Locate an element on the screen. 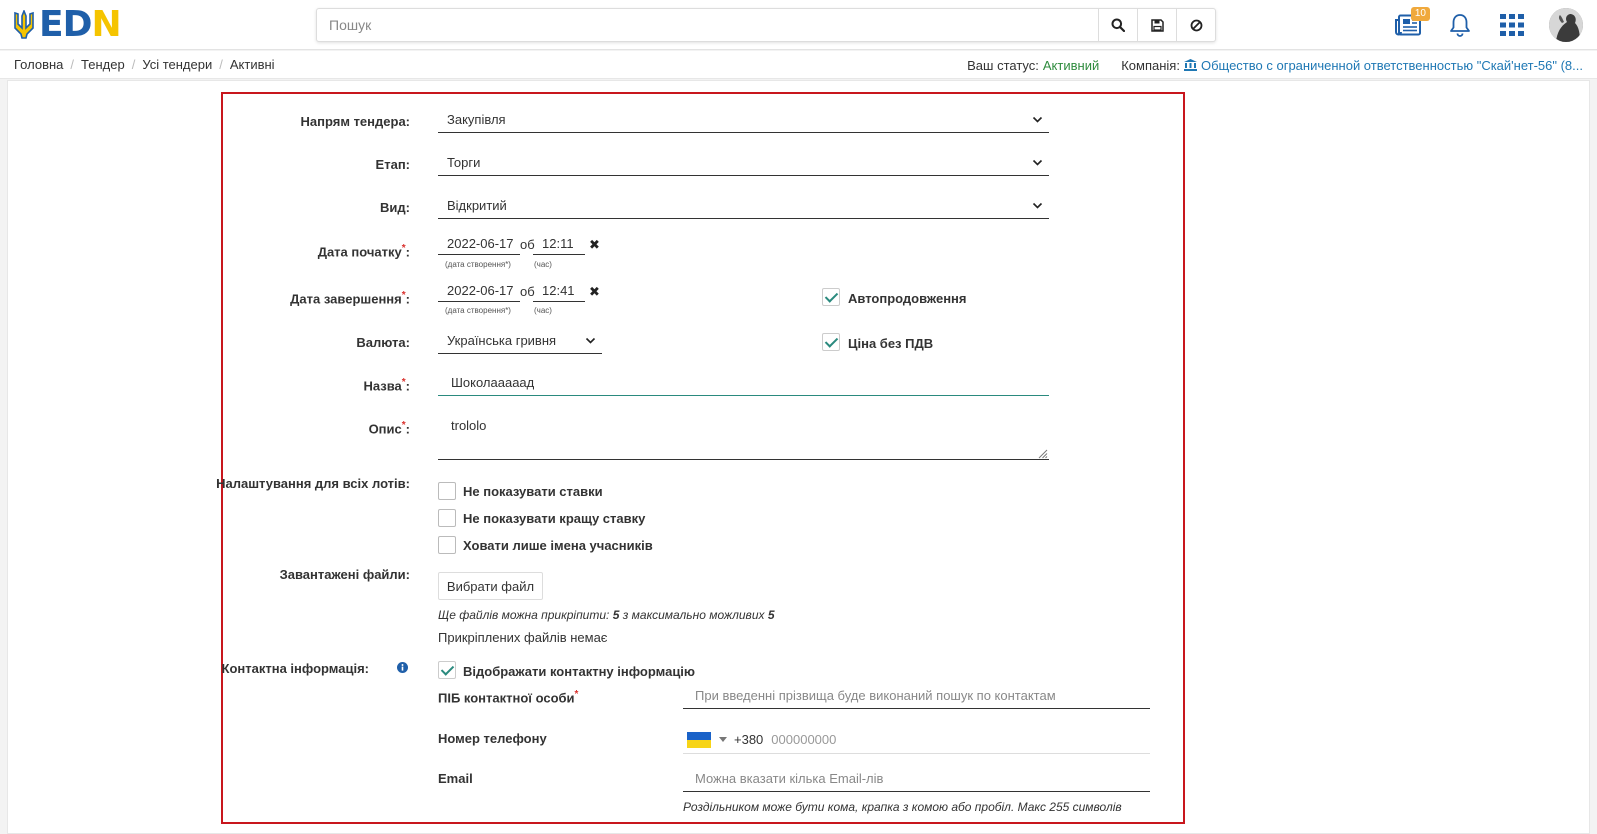  files-remaining-count: 5 is located at coordinates (616, 615).